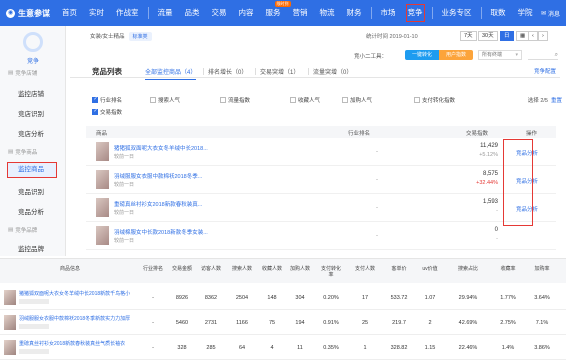  What do you see at coordinates (556, 101) in the screenshot?
I see `reset-link: 重置` at bounding box center [556, 101].